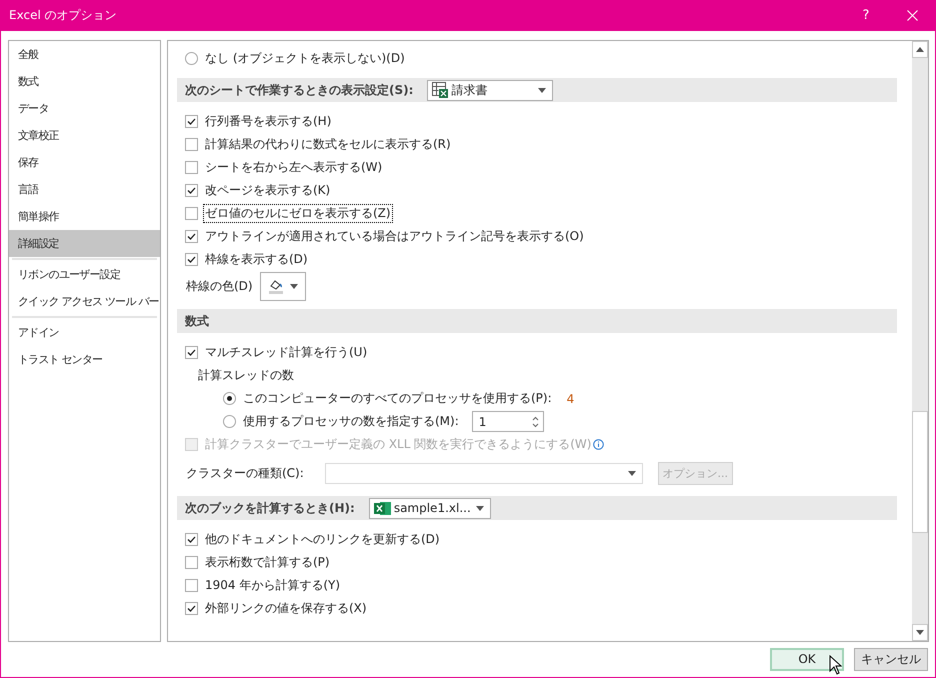 Image resolution: width=936 pixels, height=678 pixels. I want to click on cursor-icon, so click(835, 665).